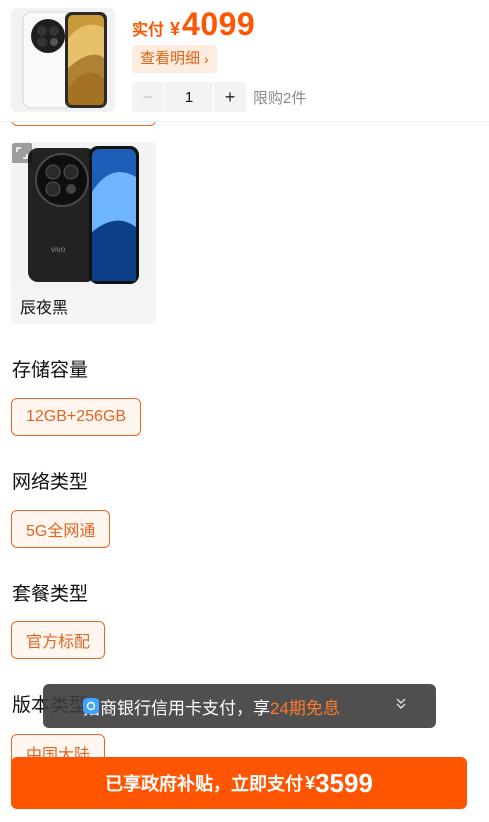 Image resolution: width=489 pixels, height=822 pixels. I want to click on actual-price: 实付 ¥ 4099, so click(193, 24).